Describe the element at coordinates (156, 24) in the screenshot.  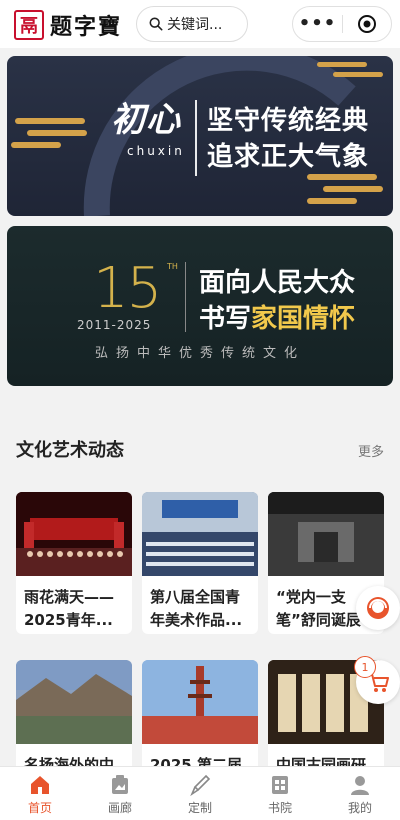
I see `search-icon` at that location.